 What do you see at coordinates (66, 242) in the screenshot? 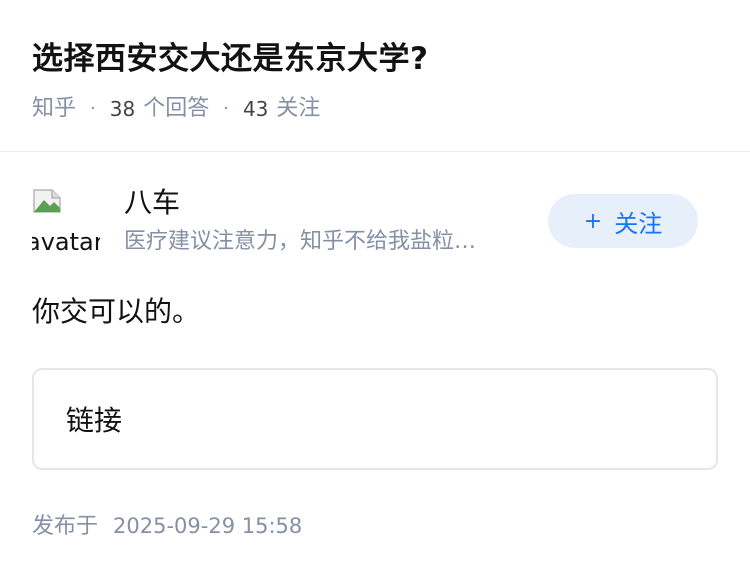
I see `avatar-alt-text: avatar` at bounding box center [66, 242].